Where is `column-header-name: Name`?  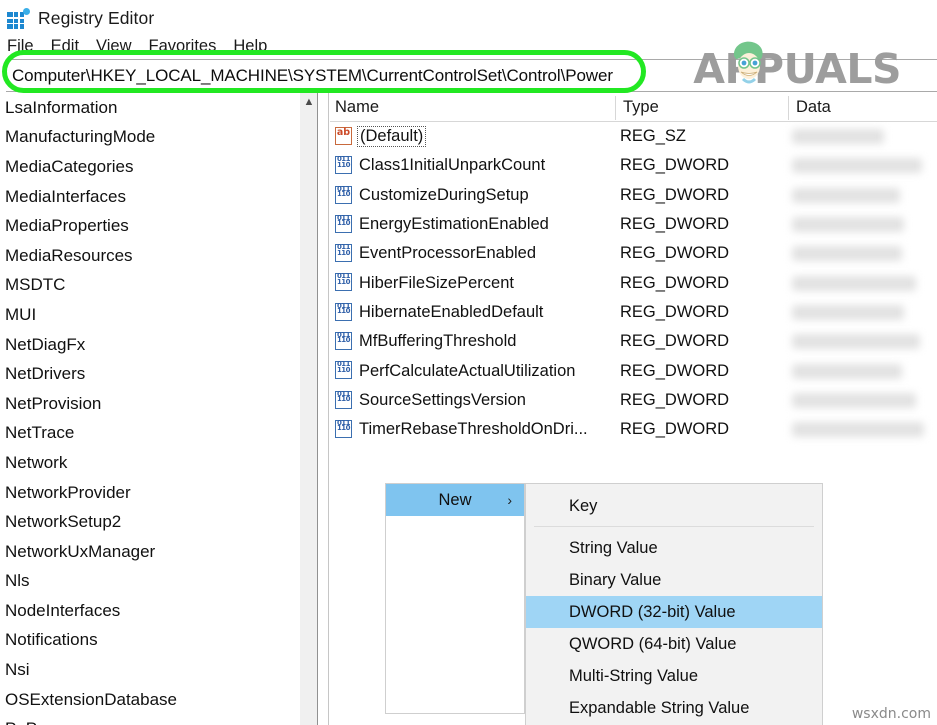
column-header-name: Name is located at coordinates (354, 107).